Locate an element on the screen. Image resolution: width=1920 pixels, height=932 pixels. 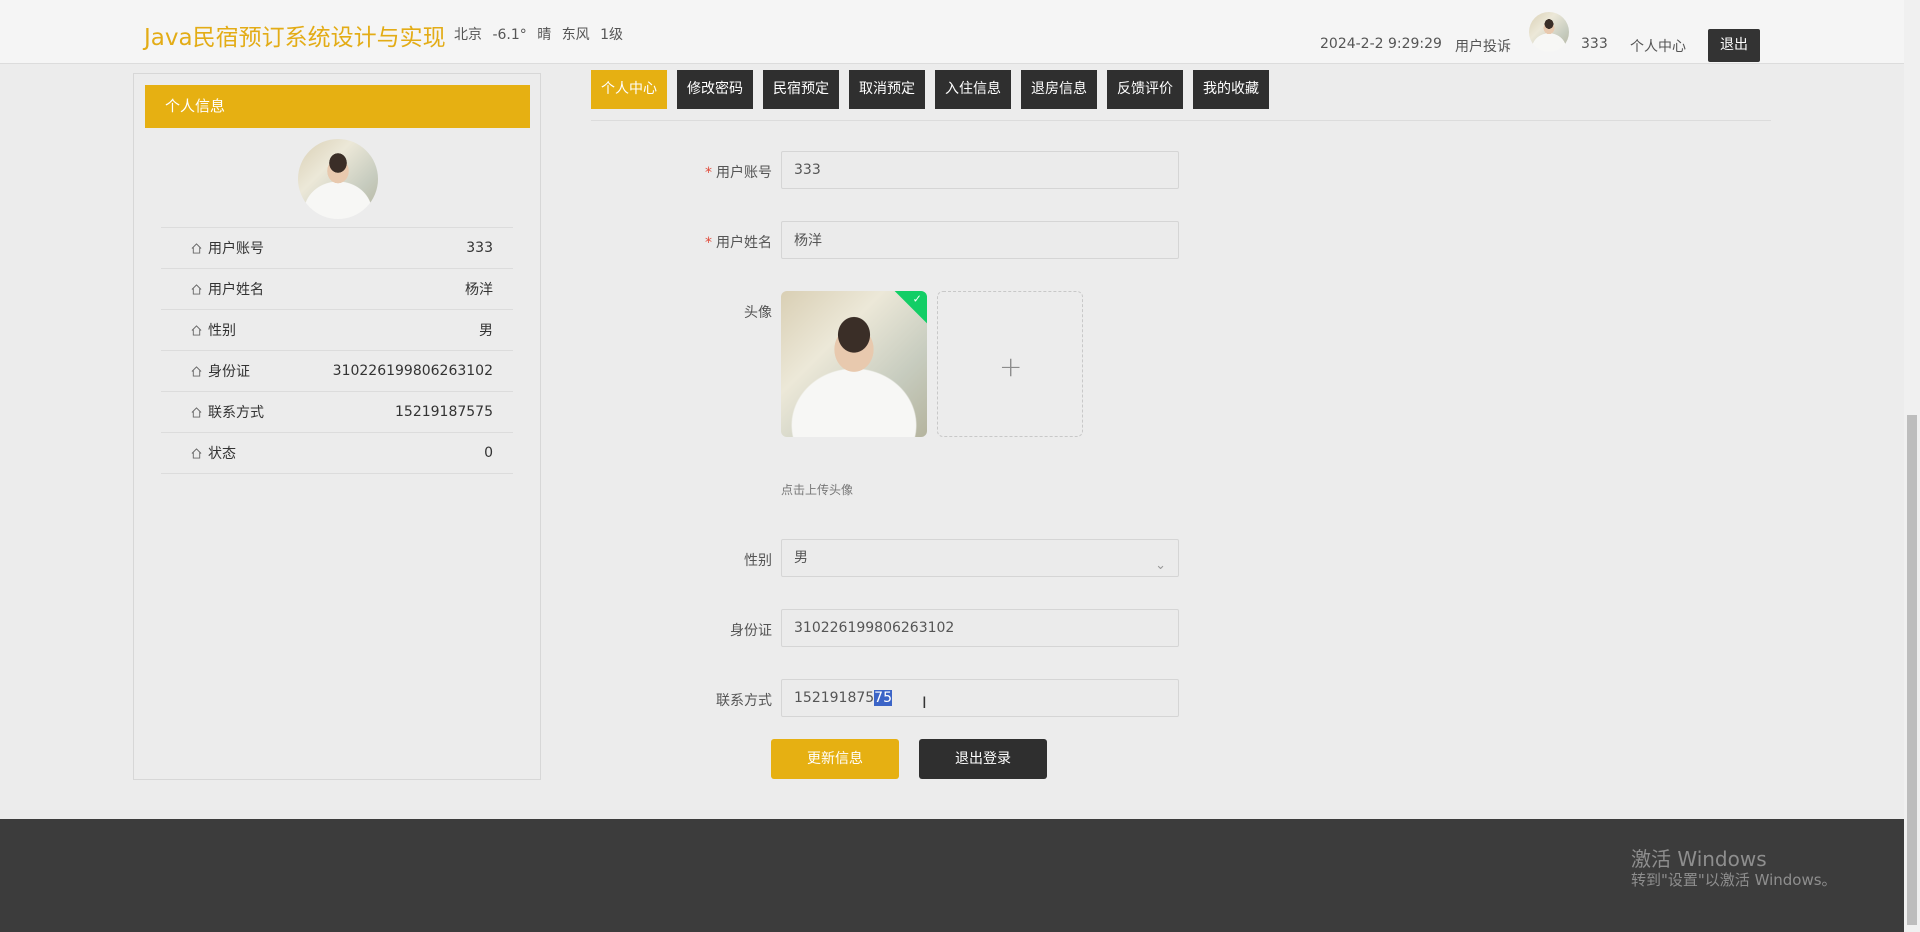
current-datetime: 2024-2-2 9:29:29 is located at coordinates (1381, 44).